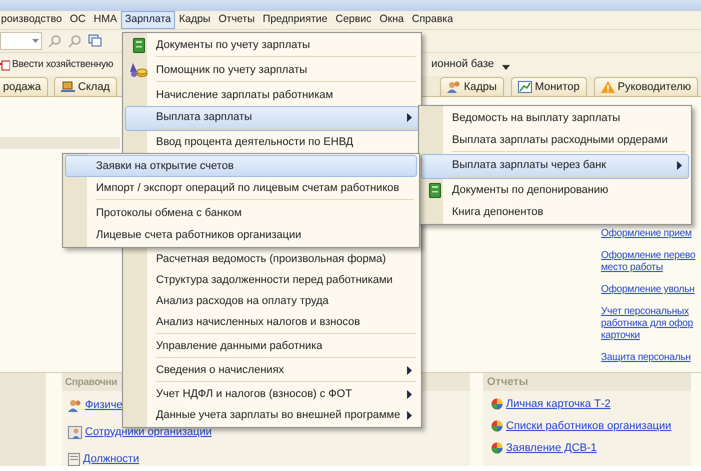  What do you see at coordinates (272, 372) in the screenshot?
I see `menu-item: Сведения о начислениях` at bounding box center [272, 372].